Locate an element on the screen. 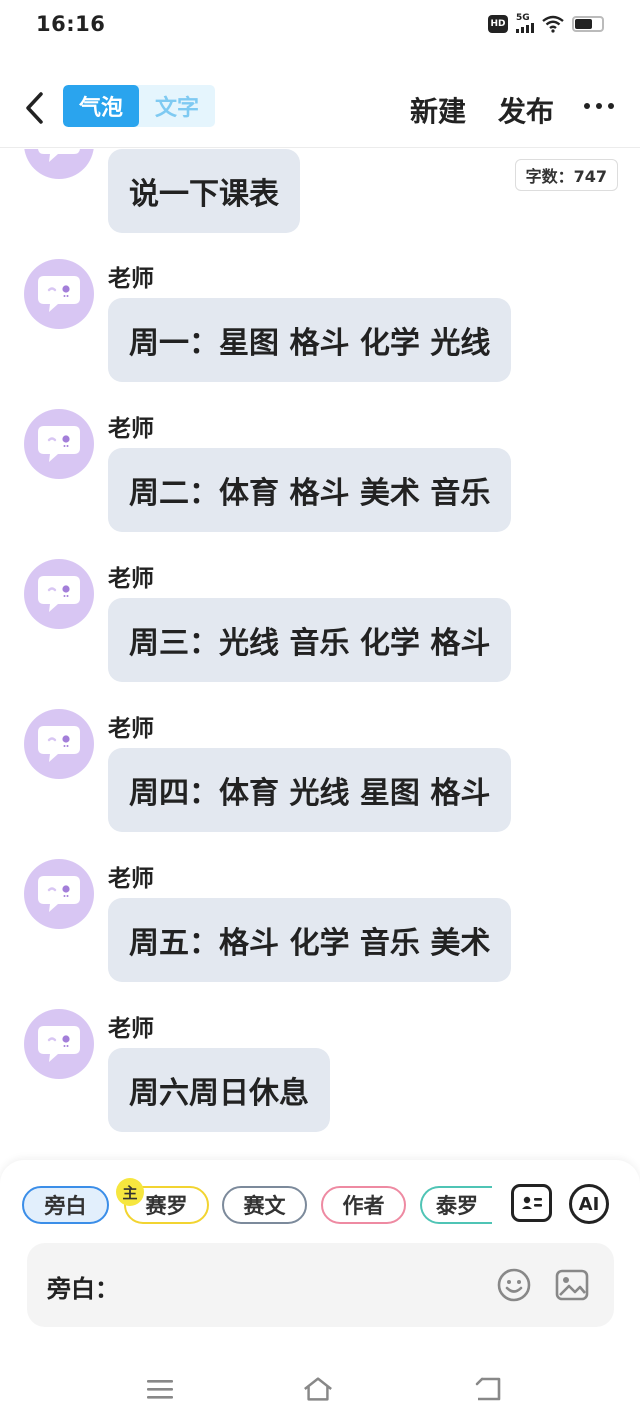 This screenshot has width=640, height=1427. role-chip-tailuo: 泰罗 is located at coordinates (456, 1205).